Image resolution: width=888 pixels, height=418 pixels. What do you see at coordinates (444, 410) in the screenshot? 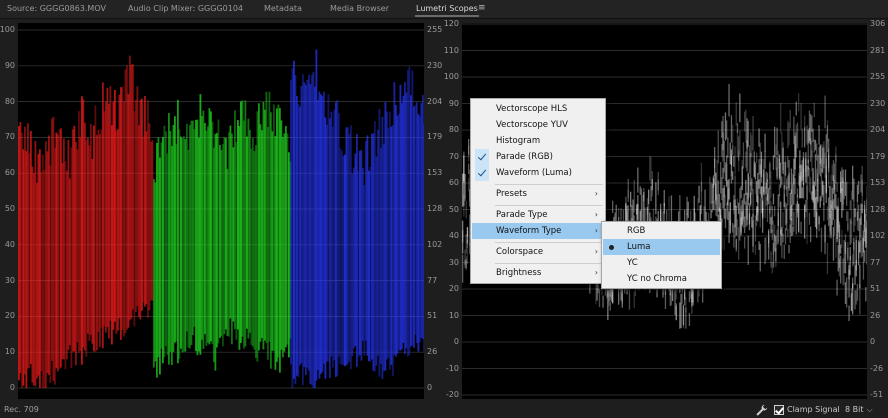
I see `scope-statusbar: Rec. 709 Clamp Signal 8 Bit ⌵` at bounding box center [444, 410].